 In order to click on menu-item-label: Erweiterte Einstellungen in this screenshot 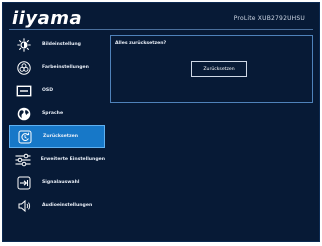, I will do `click(72, 159)`.